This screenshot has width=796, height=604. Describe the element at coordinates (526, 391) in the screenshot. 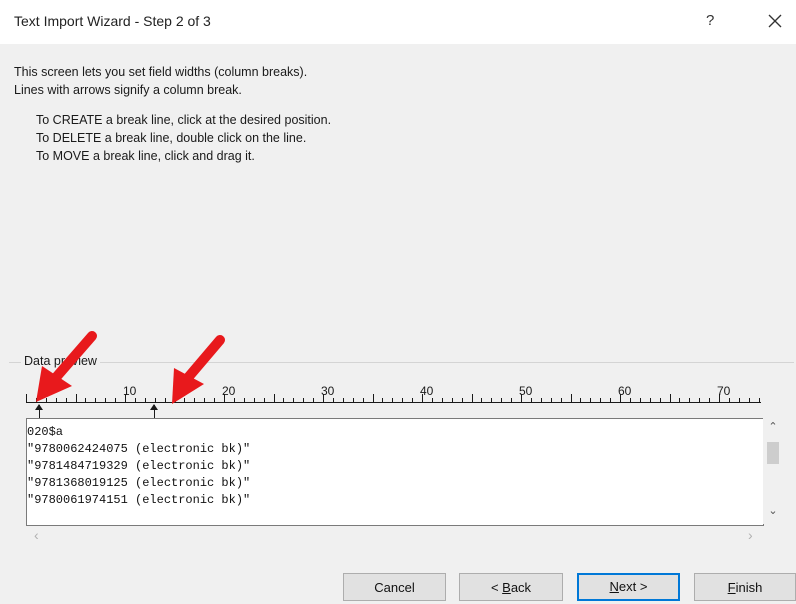

I see `ruler-number: 50` at that location.